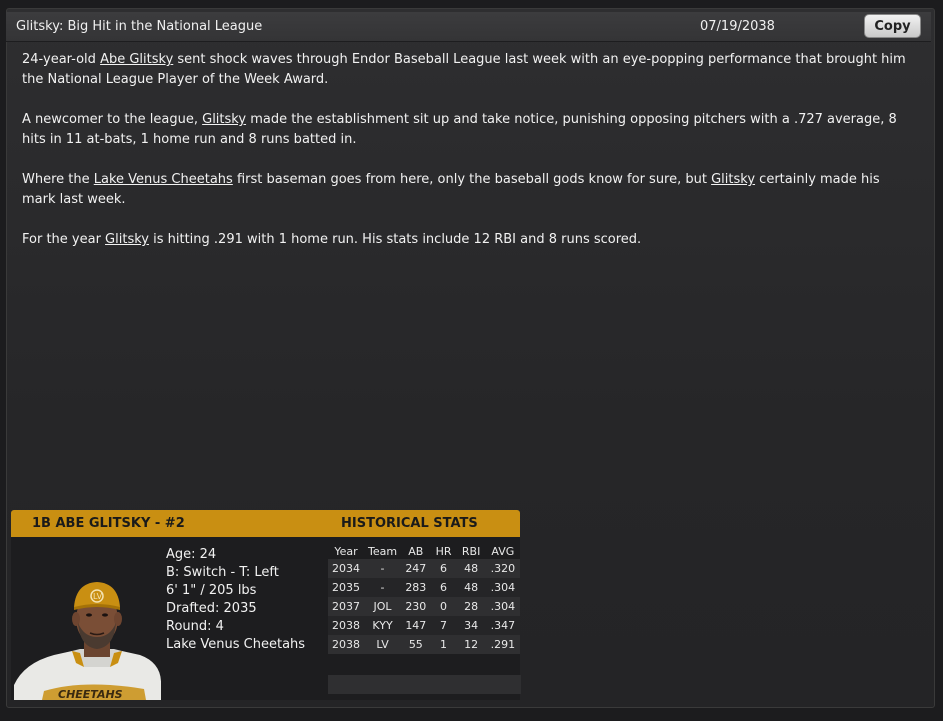 This screenshot has width=943, height=721. What do you see at coordinates (471, 625) in the screenshot?
I see `stats-cell: 34` at bounding box center [471, 625].